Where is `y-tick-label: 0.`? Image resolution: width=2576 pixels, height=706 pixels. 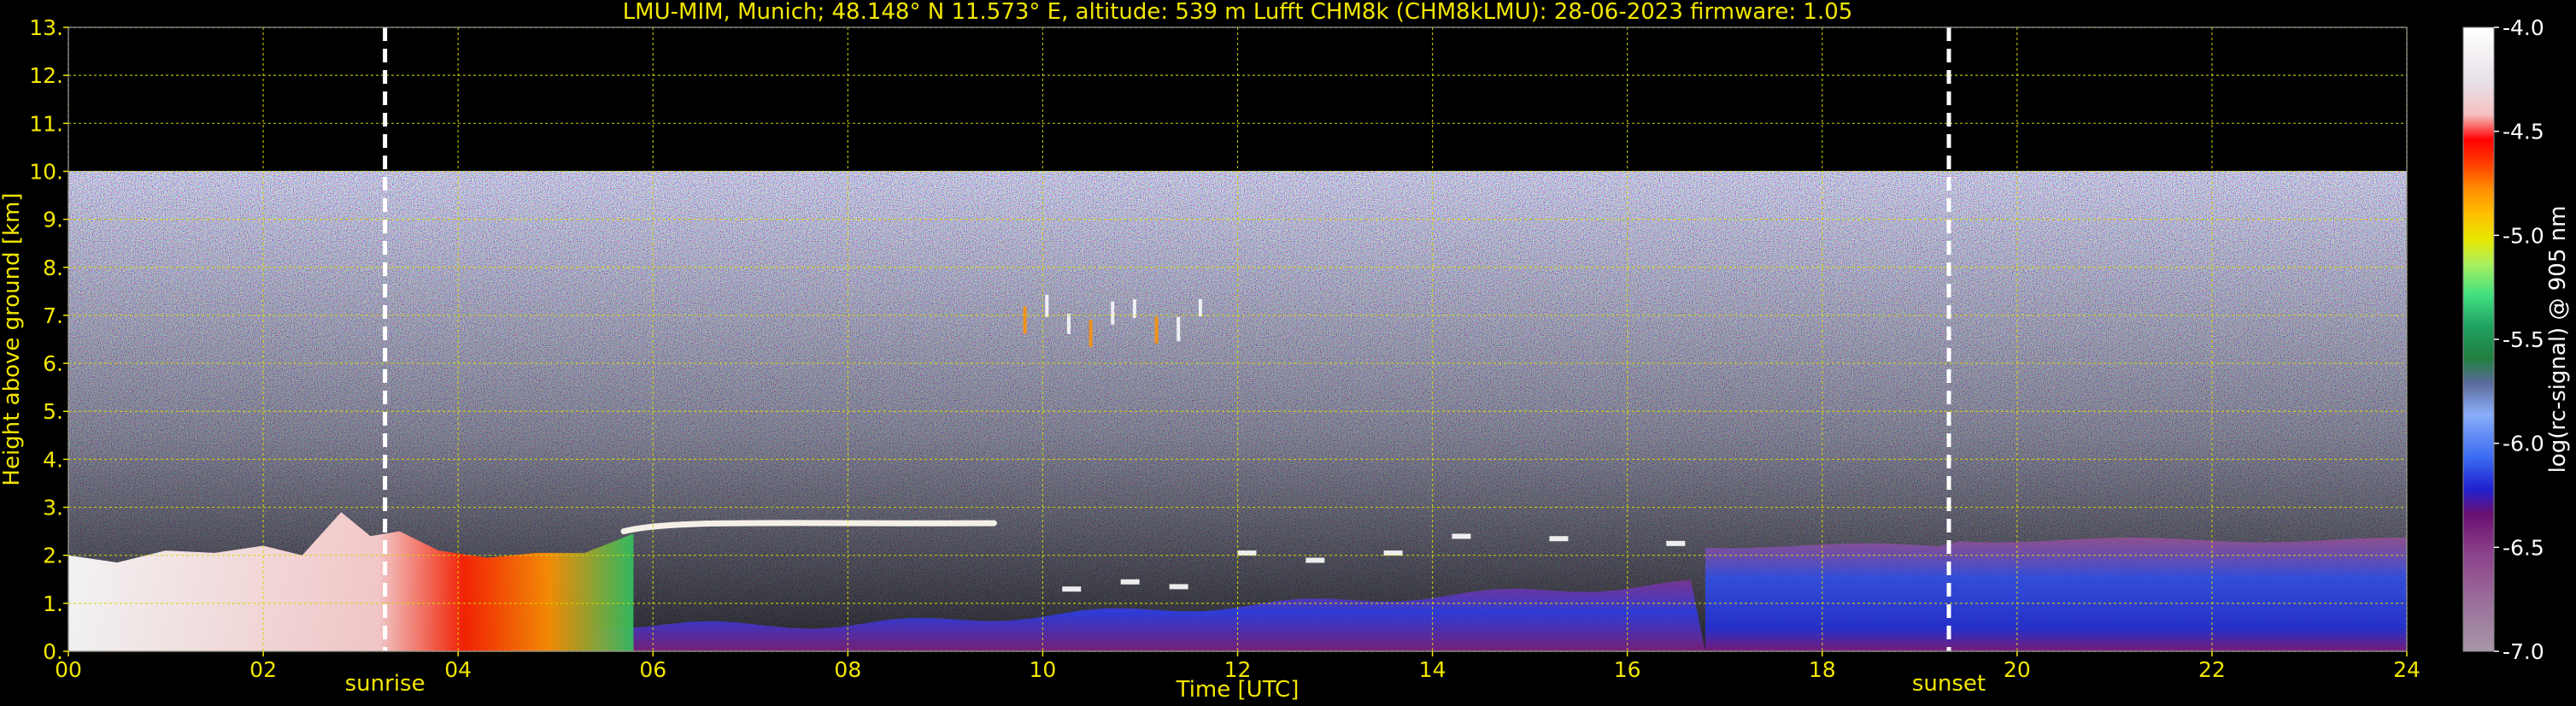 y-tick-label: 0. is located at coordinates (53, 651).